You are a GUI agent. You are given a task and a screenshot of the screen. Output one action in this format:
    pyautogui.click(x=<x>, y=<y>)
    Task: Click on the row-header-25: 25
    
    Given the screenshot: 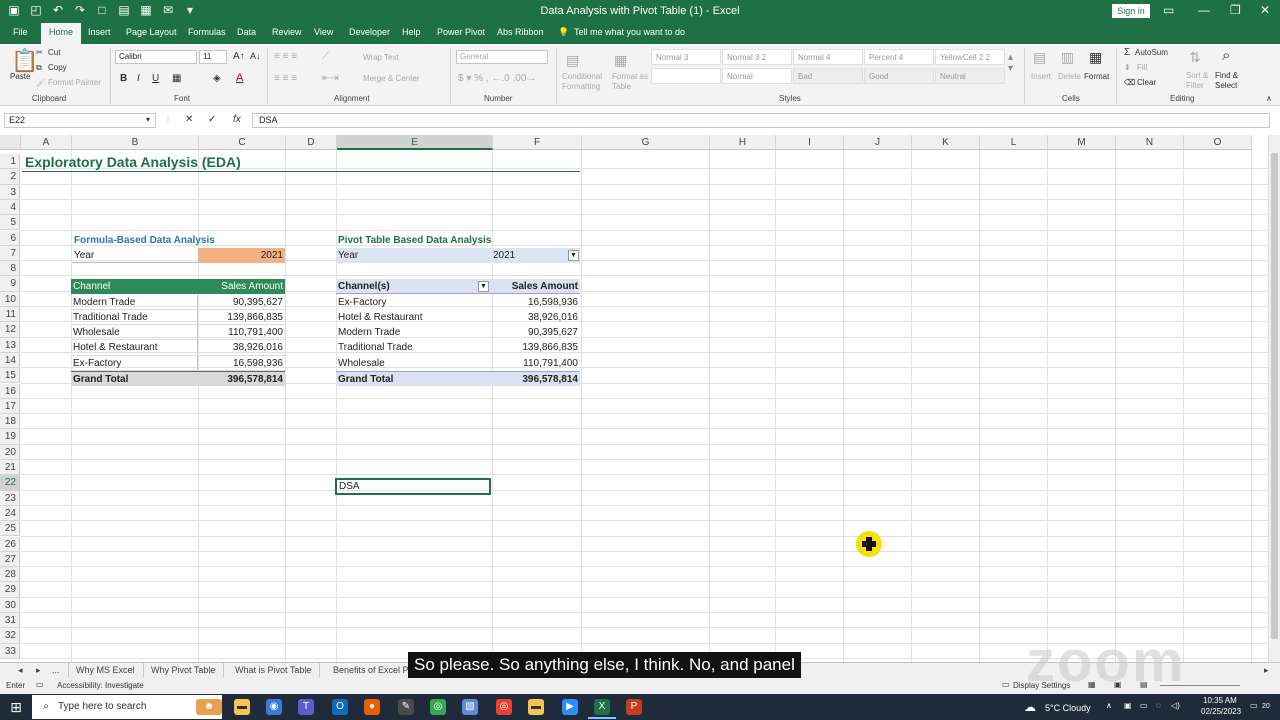 What is the action you would take?
    pyautogui.click(x=10, y=529)
    